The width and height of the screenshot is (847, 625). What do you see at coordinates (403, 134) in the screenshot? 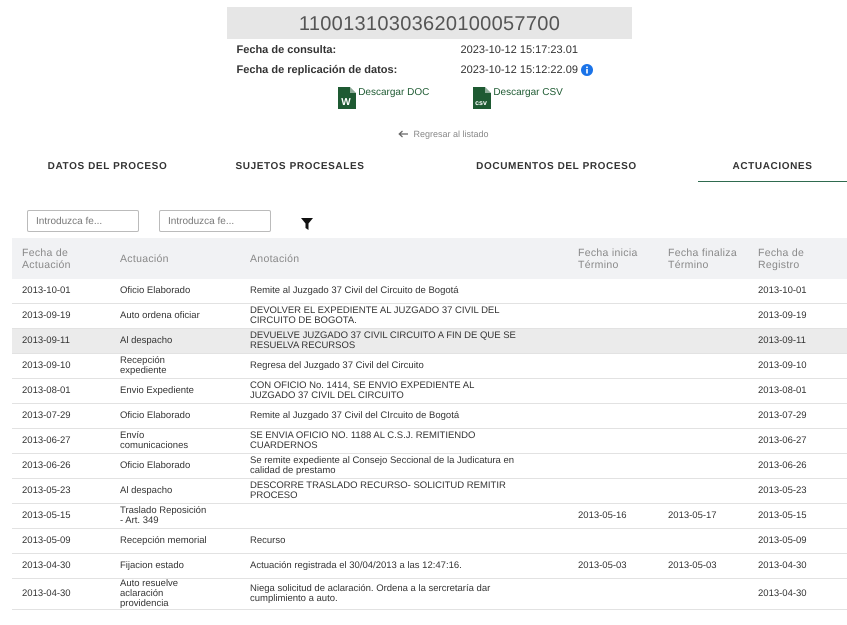
I see `back-arrow-icon` at bounding box center [403, 134].